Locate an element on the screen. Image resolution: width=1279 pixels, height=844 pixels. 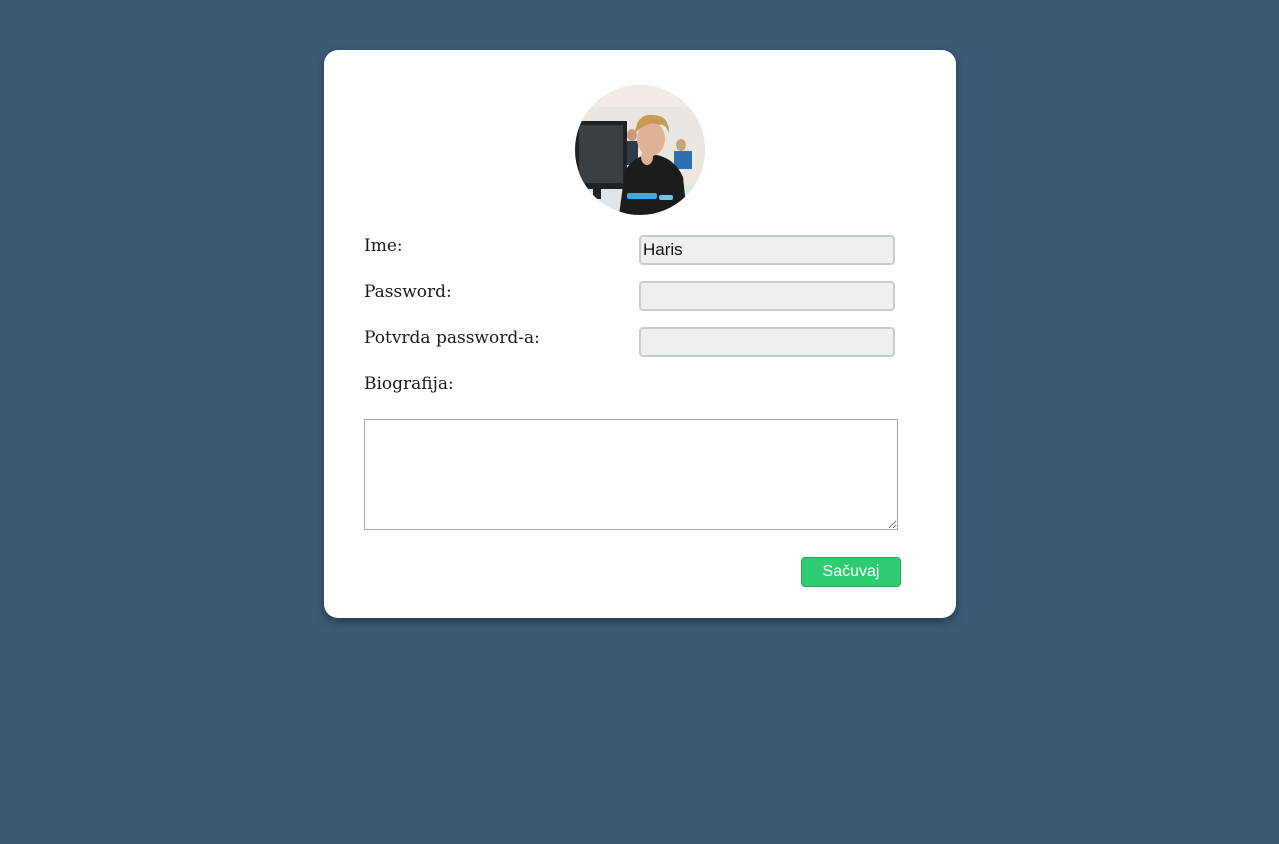
bio-textarea is located at coordinates (631, 474).